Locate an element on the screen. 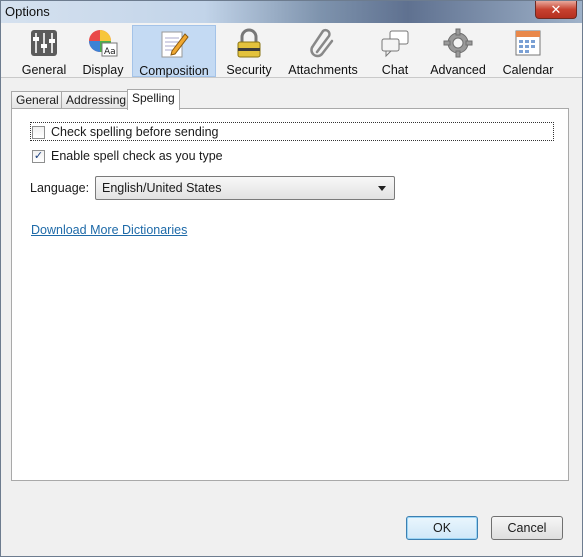  tab-general: General is located at coordinates (37, 100).